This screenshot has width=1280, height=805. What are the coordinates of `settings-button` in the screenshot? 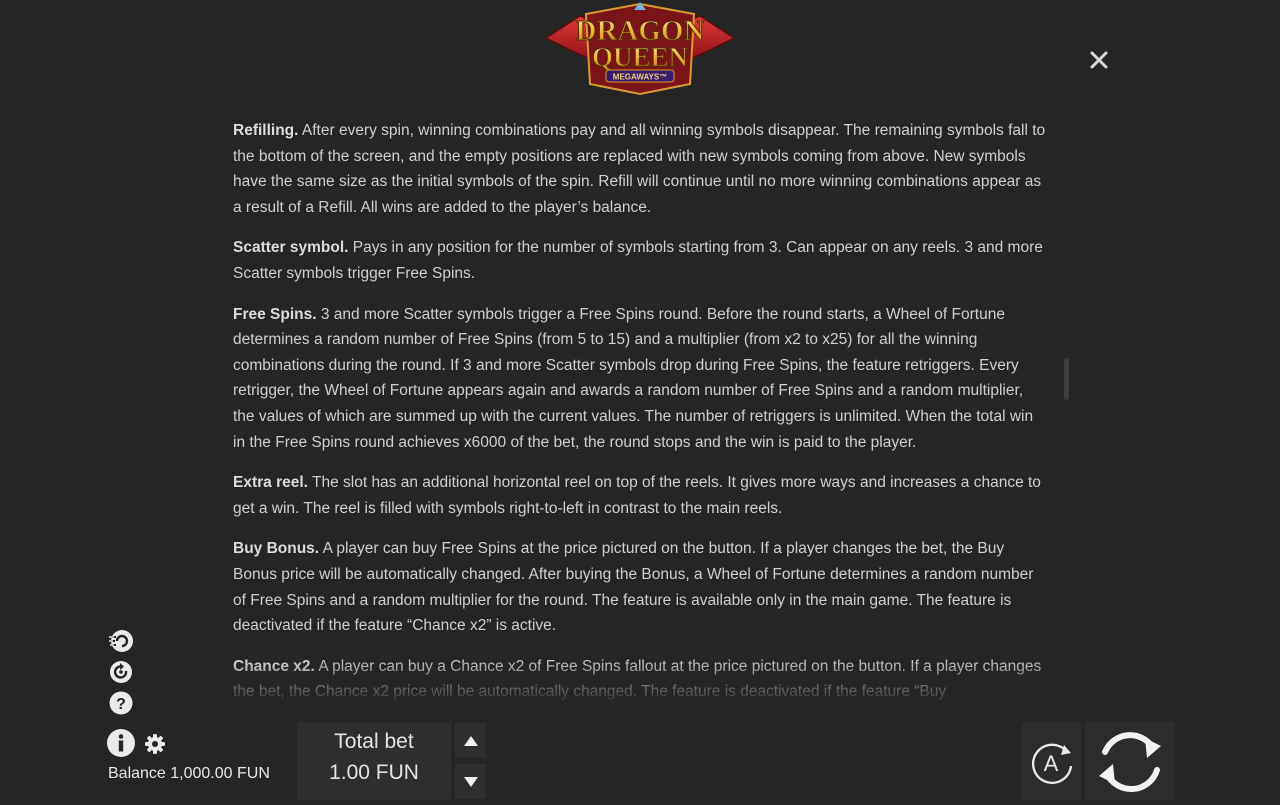 It's located at (155, 744).